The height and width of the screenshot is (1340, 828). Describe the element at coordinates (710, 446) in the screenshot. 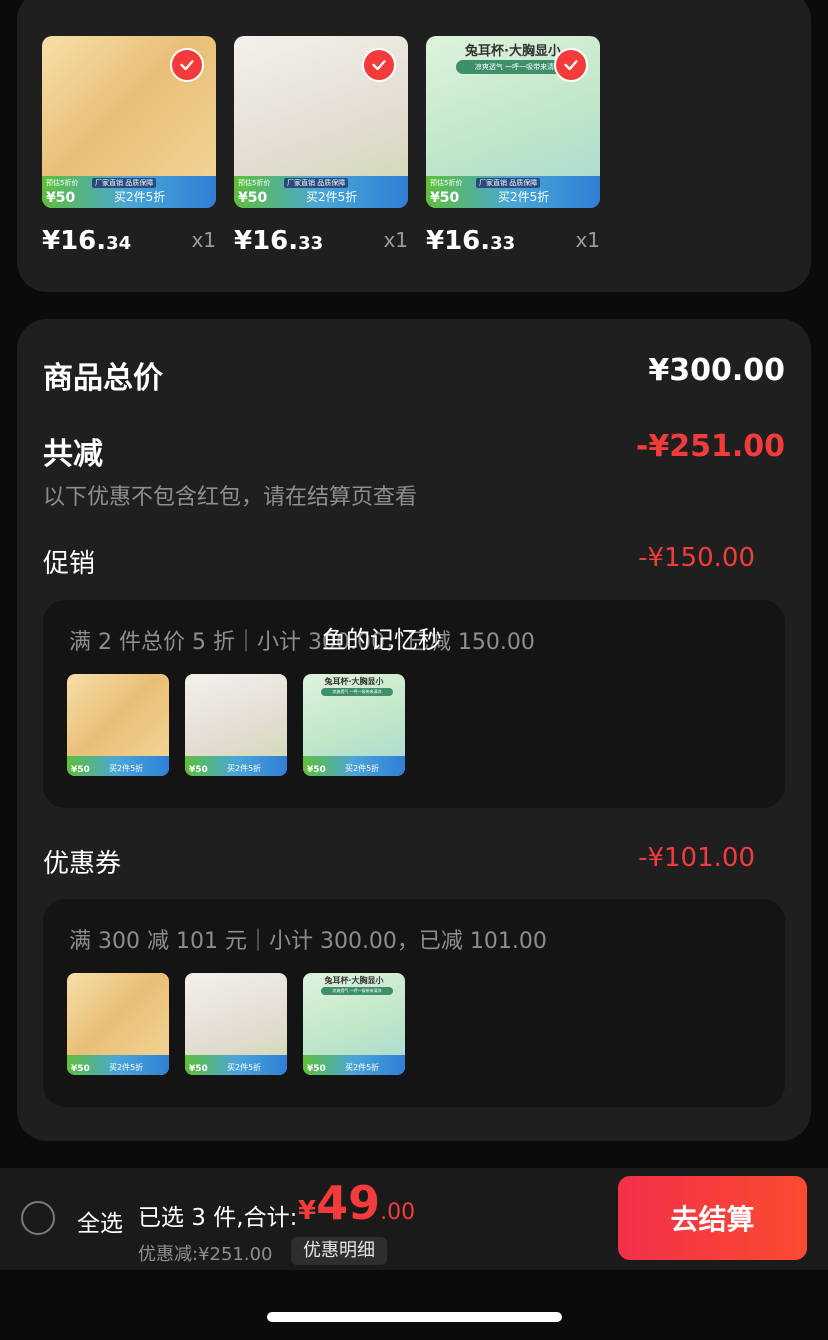

I see `total-reduce-value: -¥251.00` at that location.